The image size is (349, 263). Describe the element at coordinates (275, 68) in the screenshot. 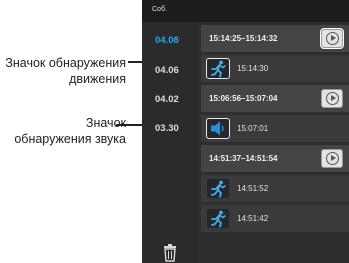

I see `event-item: 15:14:30` at that location.